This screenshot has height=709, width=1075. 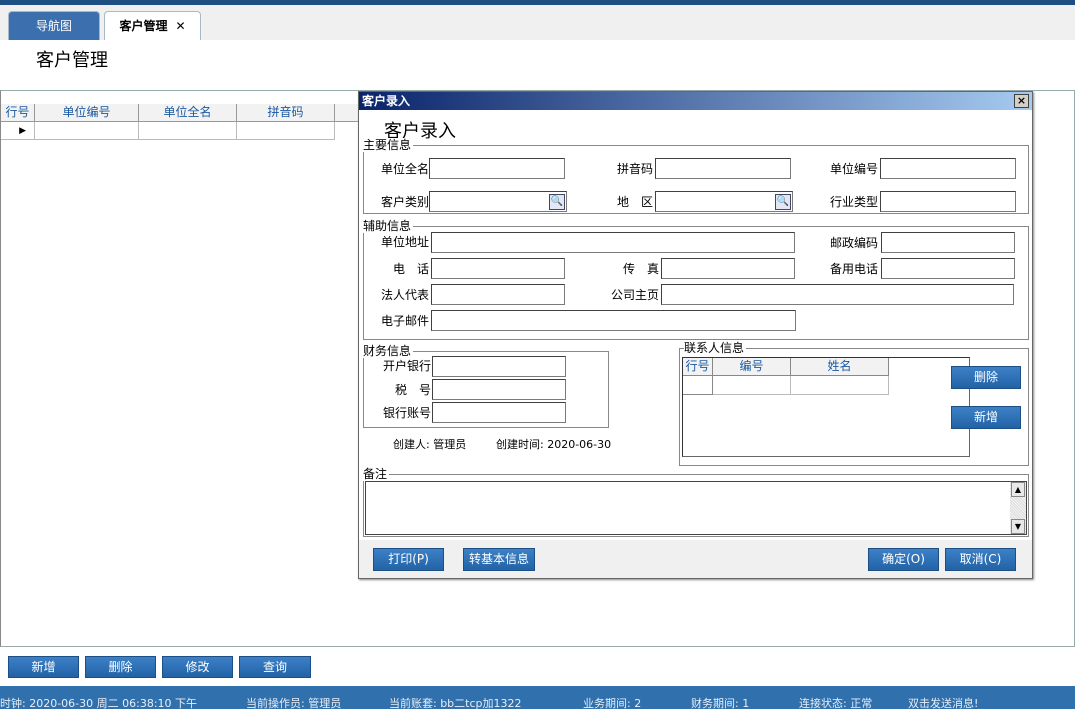 I want to click on bank-account-input, so click(x=499, y=412).